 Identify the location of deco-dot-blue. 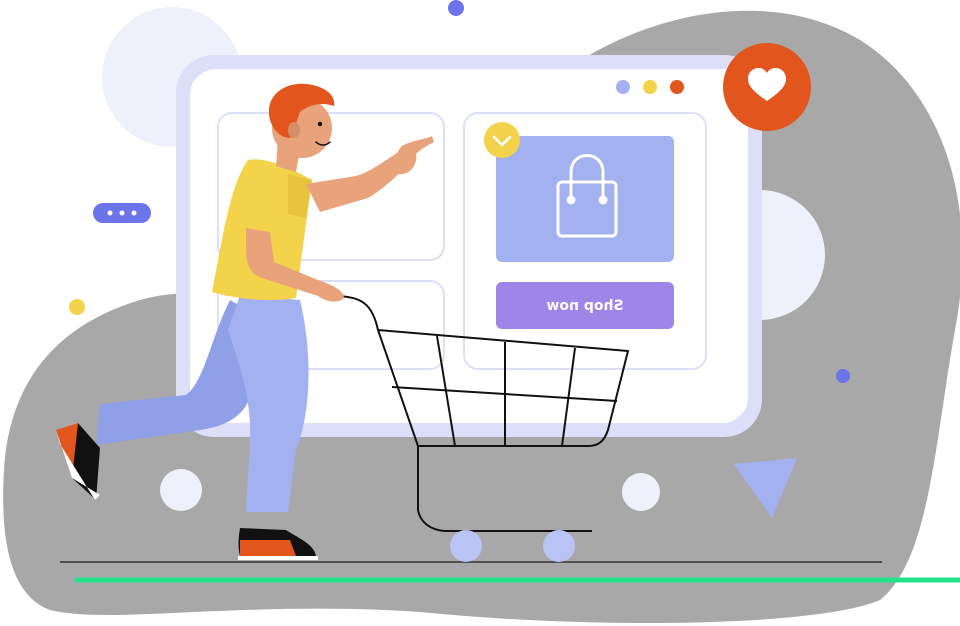
(843, 376).